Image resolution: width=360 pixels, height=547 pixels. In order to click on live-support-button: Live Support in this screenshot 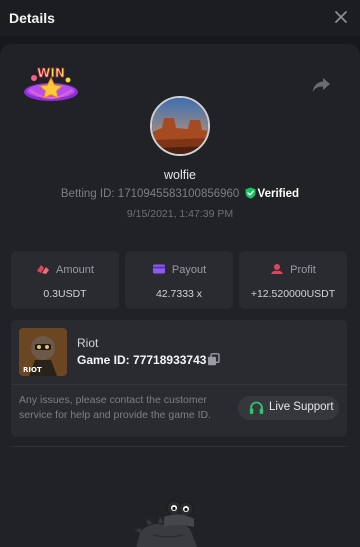, I will do `click(288, 408)`.